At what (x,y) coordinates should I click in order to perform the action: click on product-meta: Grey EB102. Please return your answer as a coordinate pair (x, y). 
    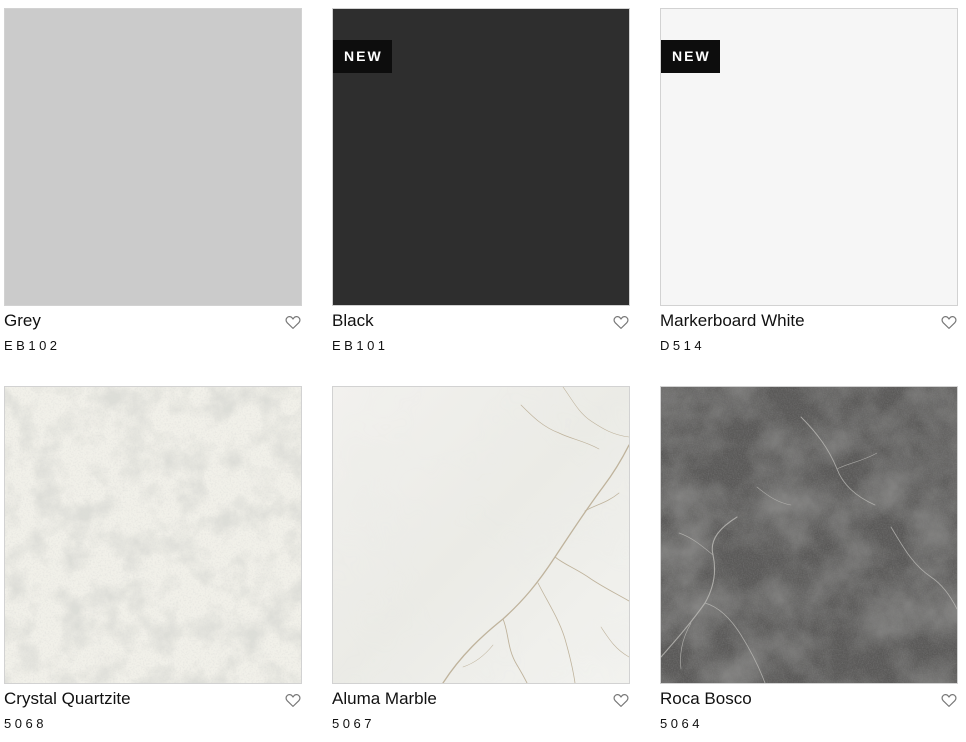
    Looking at the image, I should click on (153, 331).